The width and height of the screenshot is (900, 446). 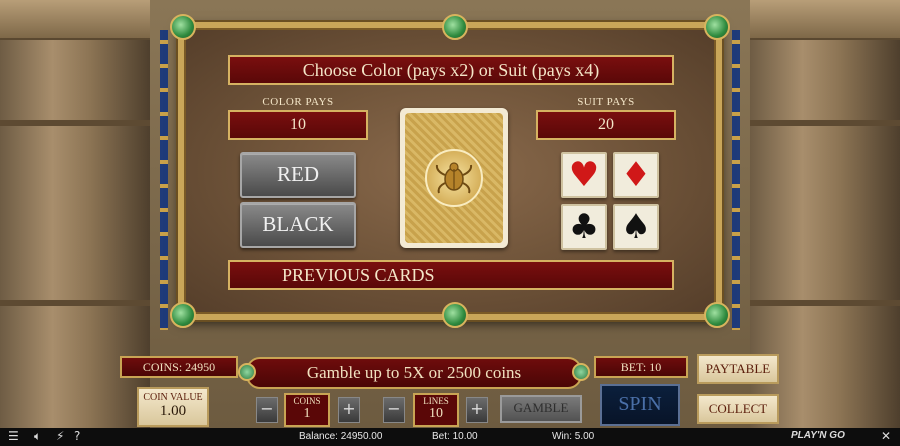 What do you see at coordinates (298, 102) in the screenshot?
I see `color-pays-label: COLOR PAYS` at bounding box center [298, 102].